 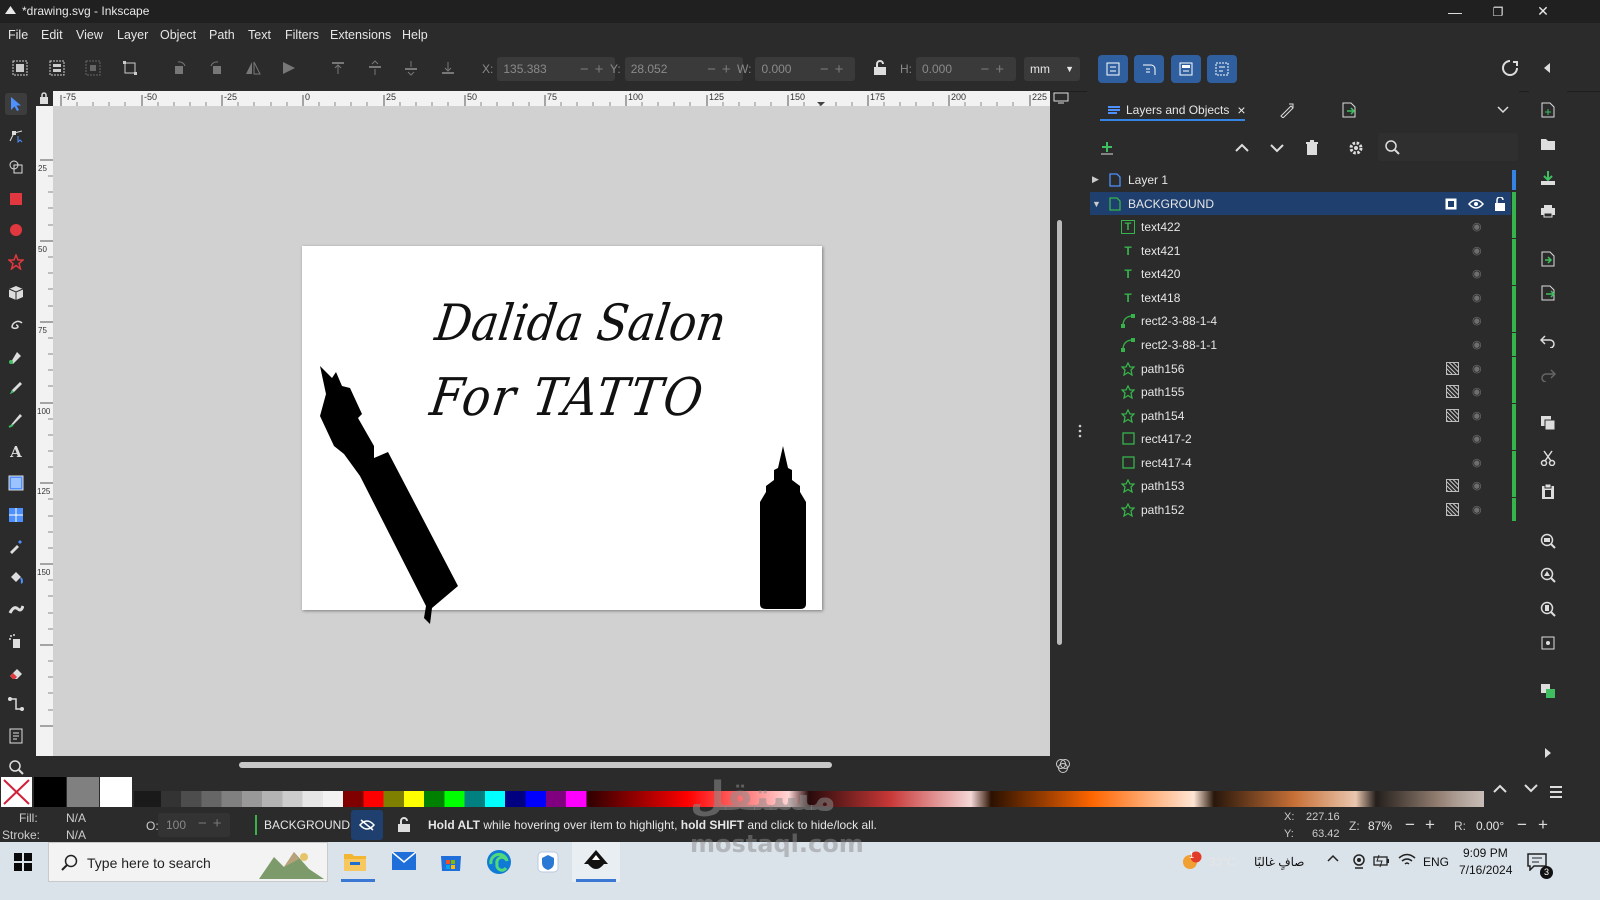 I want to click on tab-layers-objects: Layers and Objects ×, so click(x=1176, y=110).